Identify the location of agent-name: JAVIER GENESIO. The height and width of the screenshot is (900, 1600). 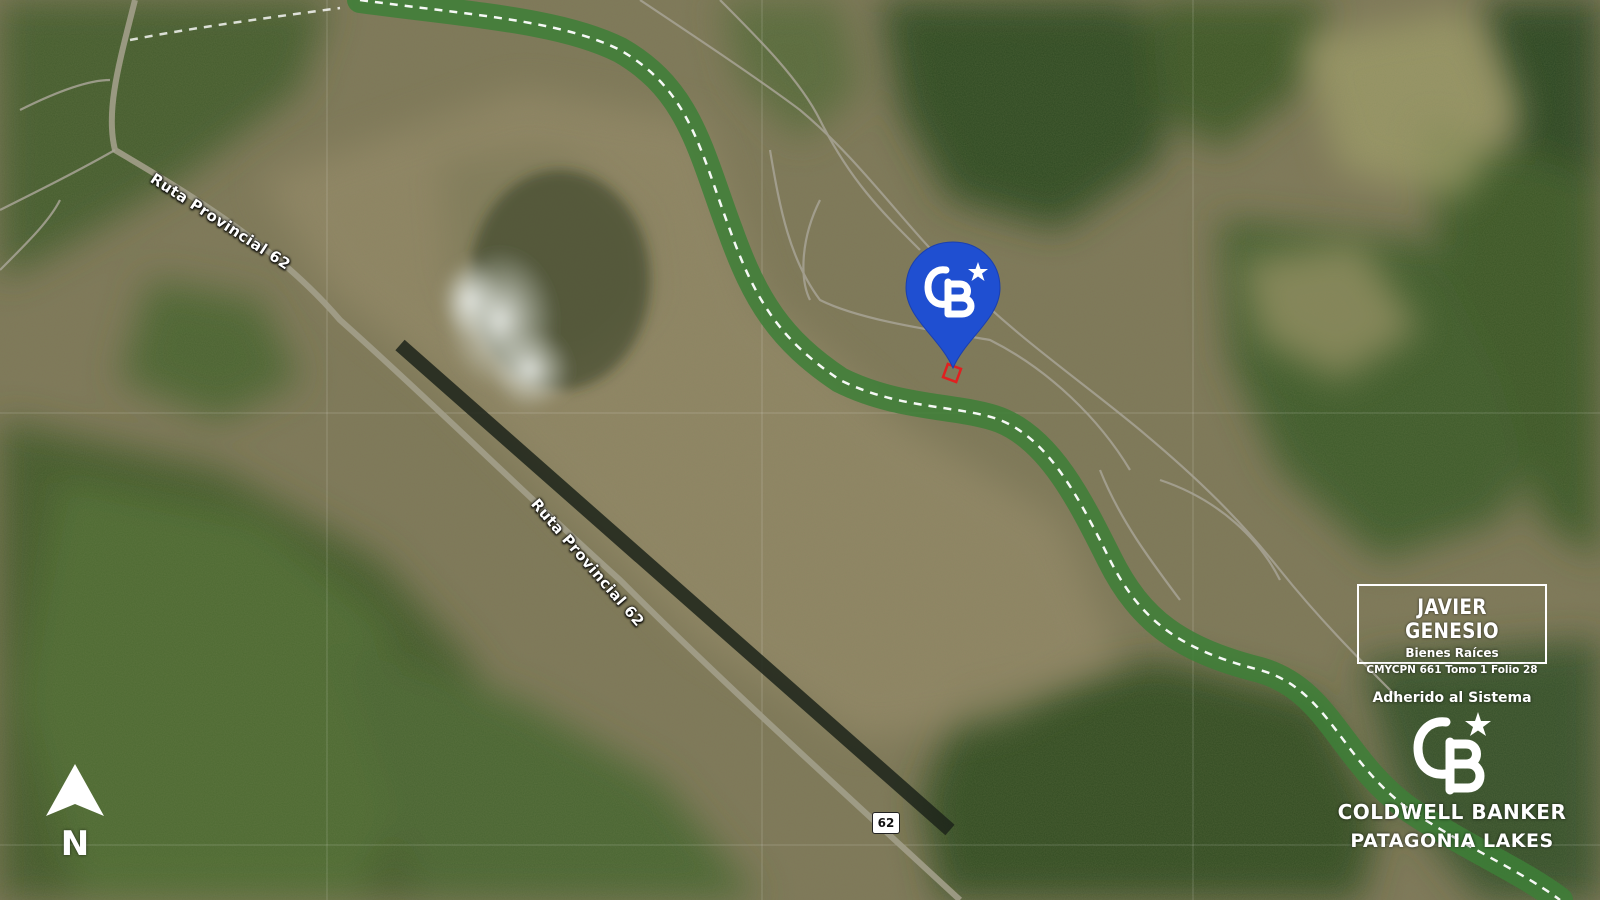
(1452, 619).